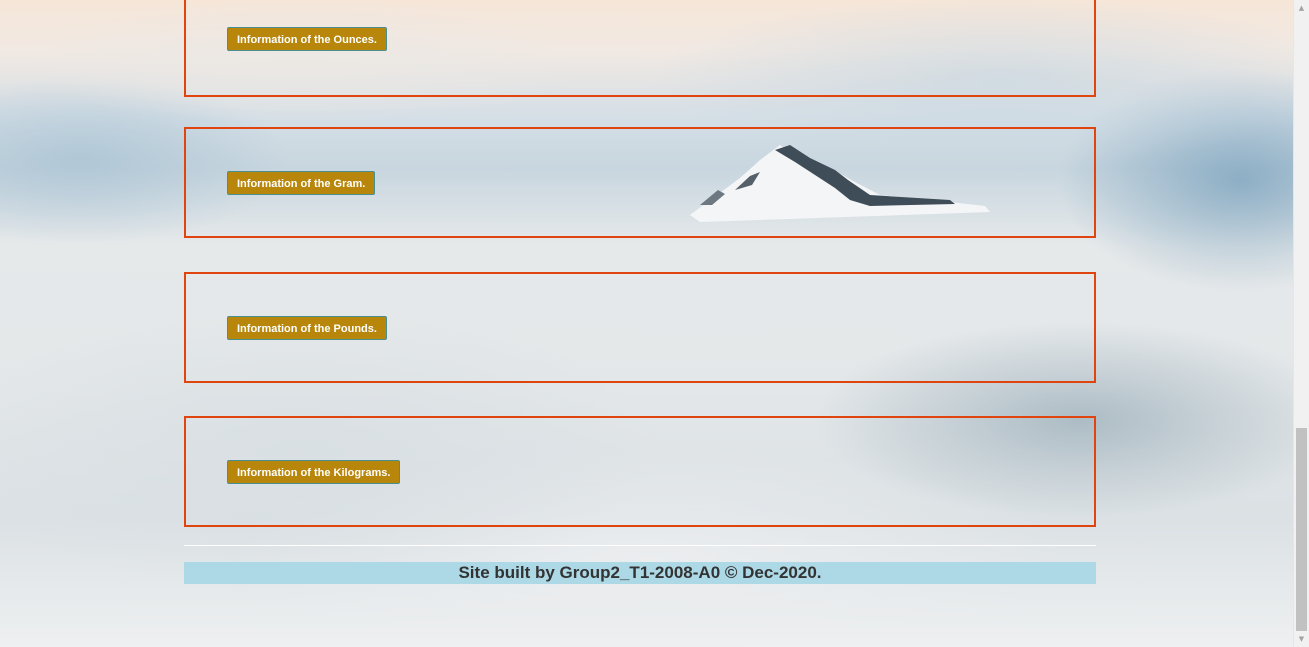 The width and height of the screenshot is (1309, 647). What do you see at coordinates (640, 182) in the screenshot?
I see `gram-panel: Information of the Gram.` at bounding box center [640, 182].